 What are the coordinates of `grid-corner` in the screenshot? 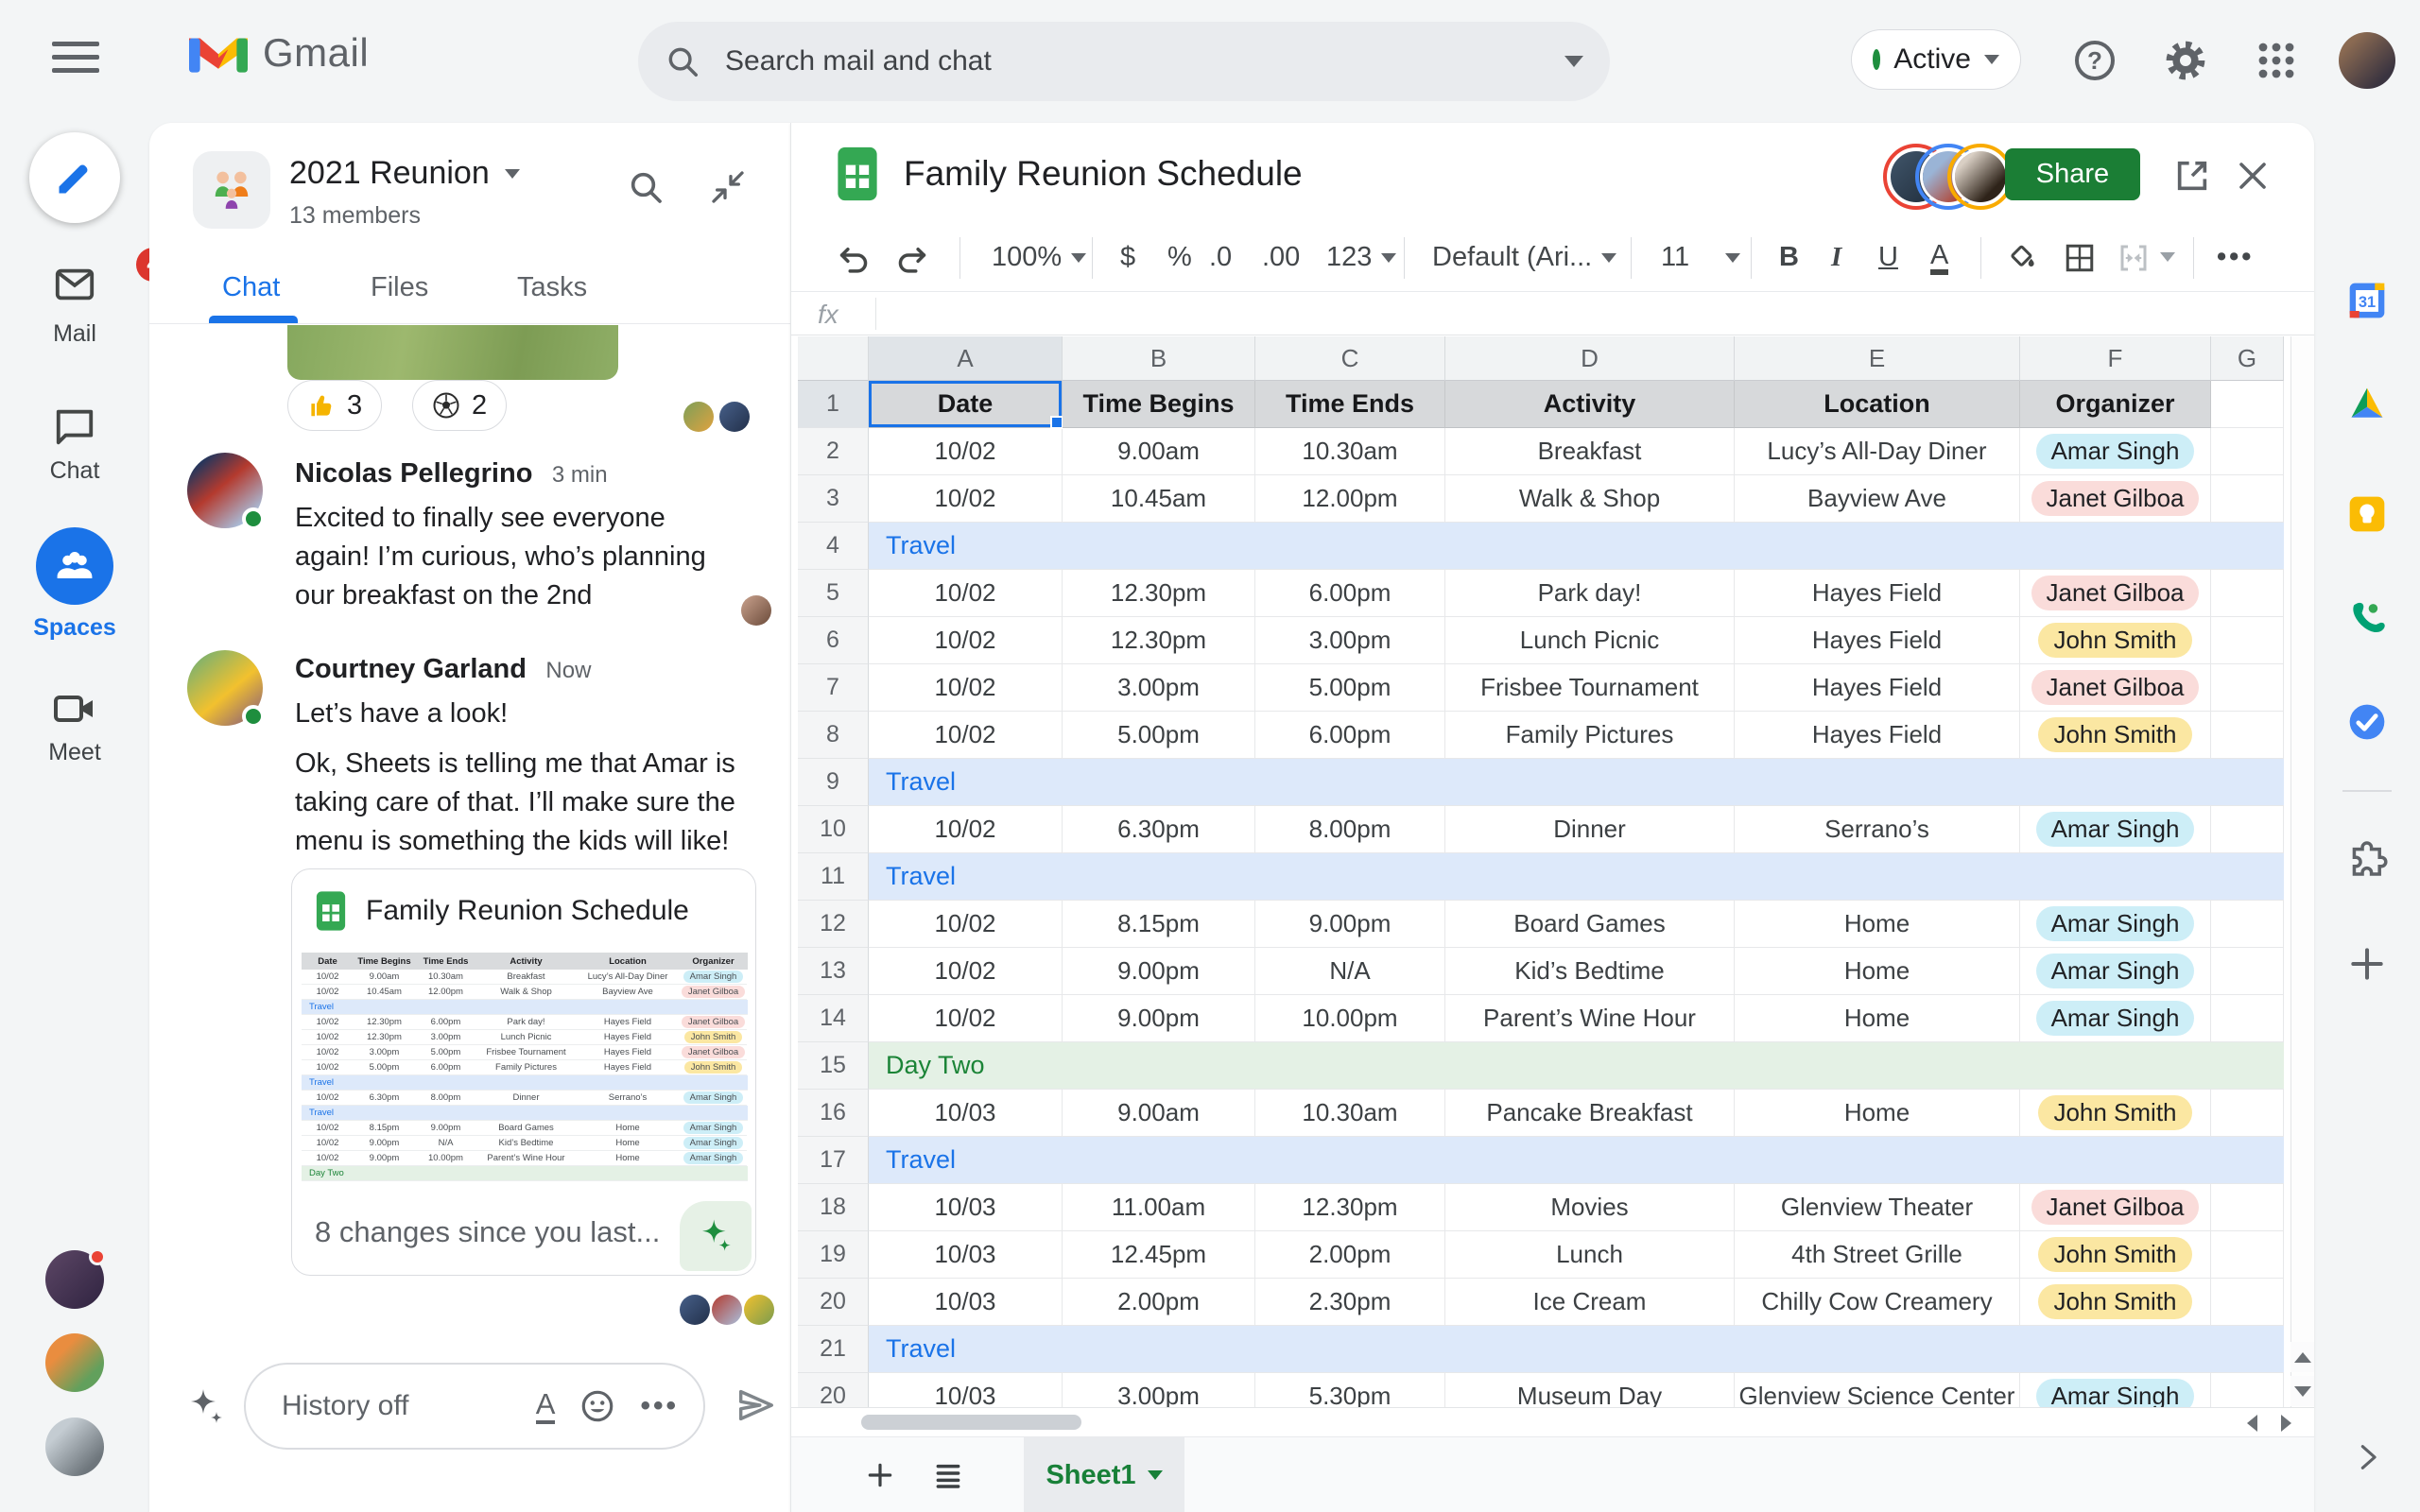 It's located at (833, 358).